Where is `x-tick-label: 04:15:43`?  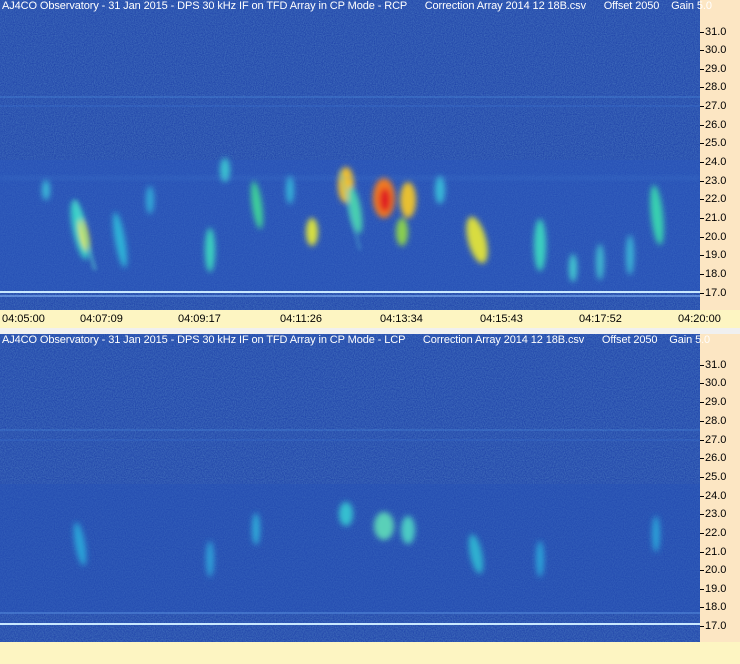
x-tick-label: 04:15:43 is located at coordinates (501, 319).